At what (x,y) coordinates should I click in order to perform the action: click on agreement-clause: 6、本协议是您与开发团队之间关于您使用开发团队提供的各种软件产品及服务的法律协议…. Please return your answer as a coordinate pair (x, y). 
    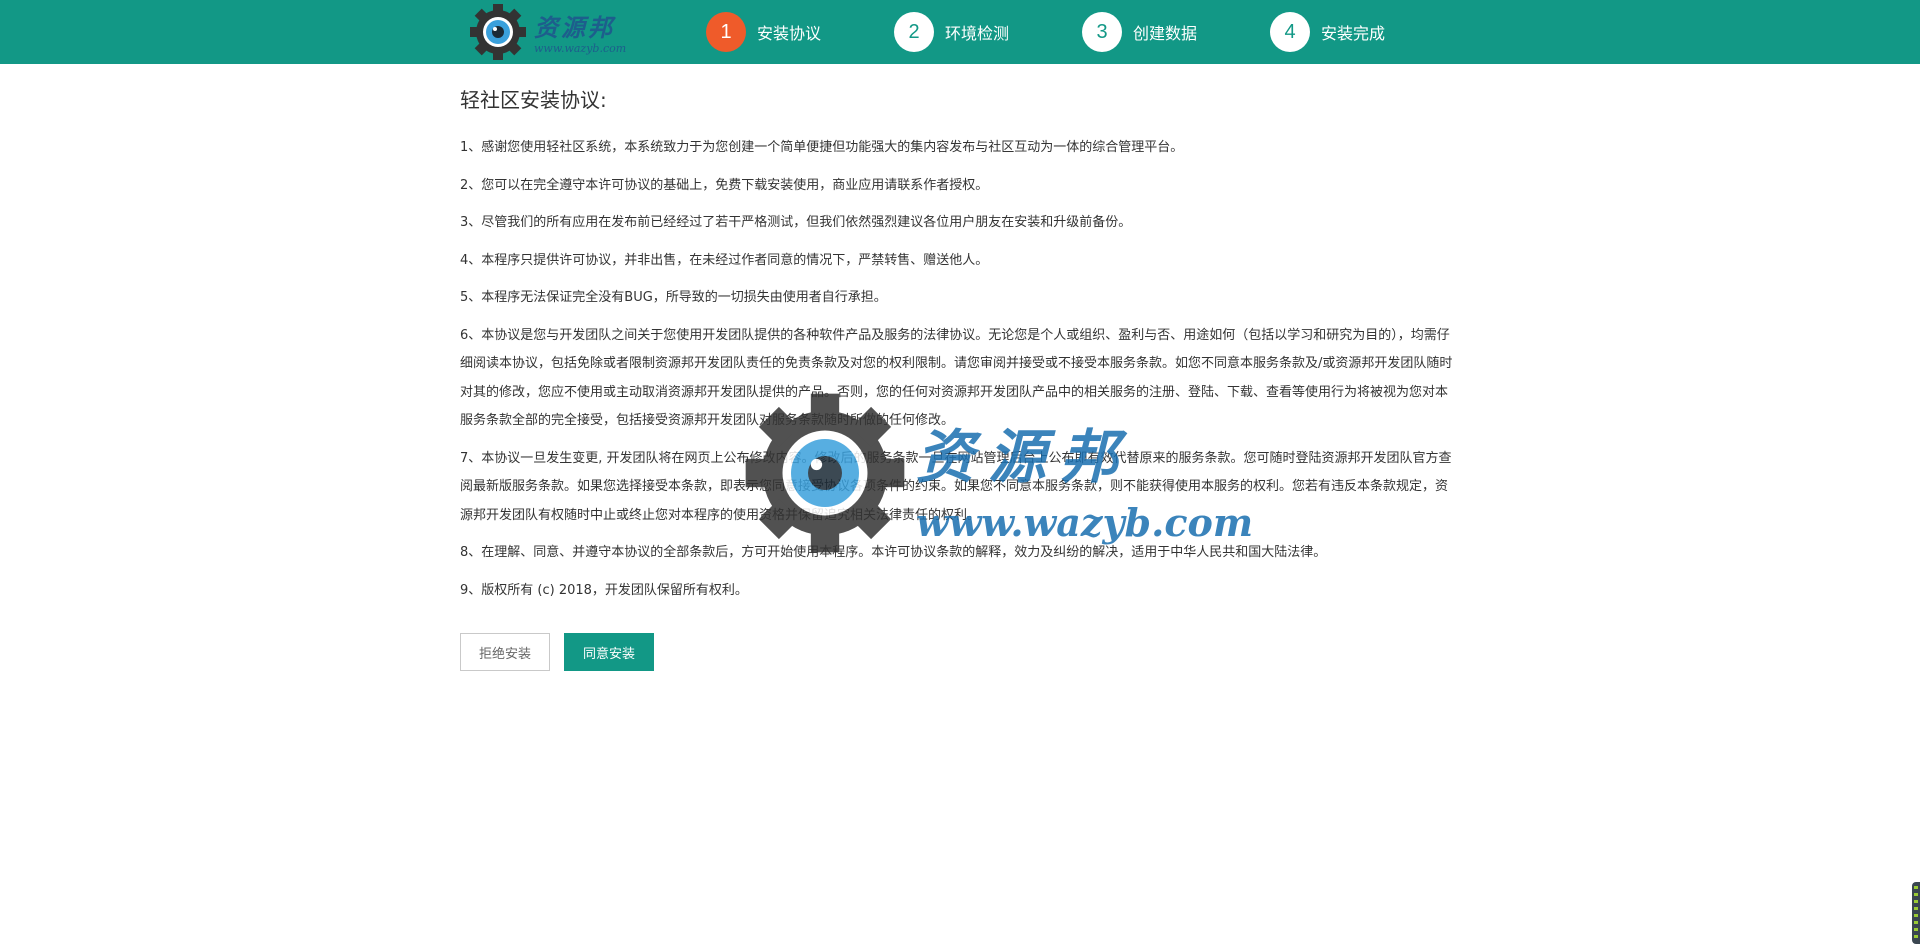
    Looking at the image, I should click on (956, 378).